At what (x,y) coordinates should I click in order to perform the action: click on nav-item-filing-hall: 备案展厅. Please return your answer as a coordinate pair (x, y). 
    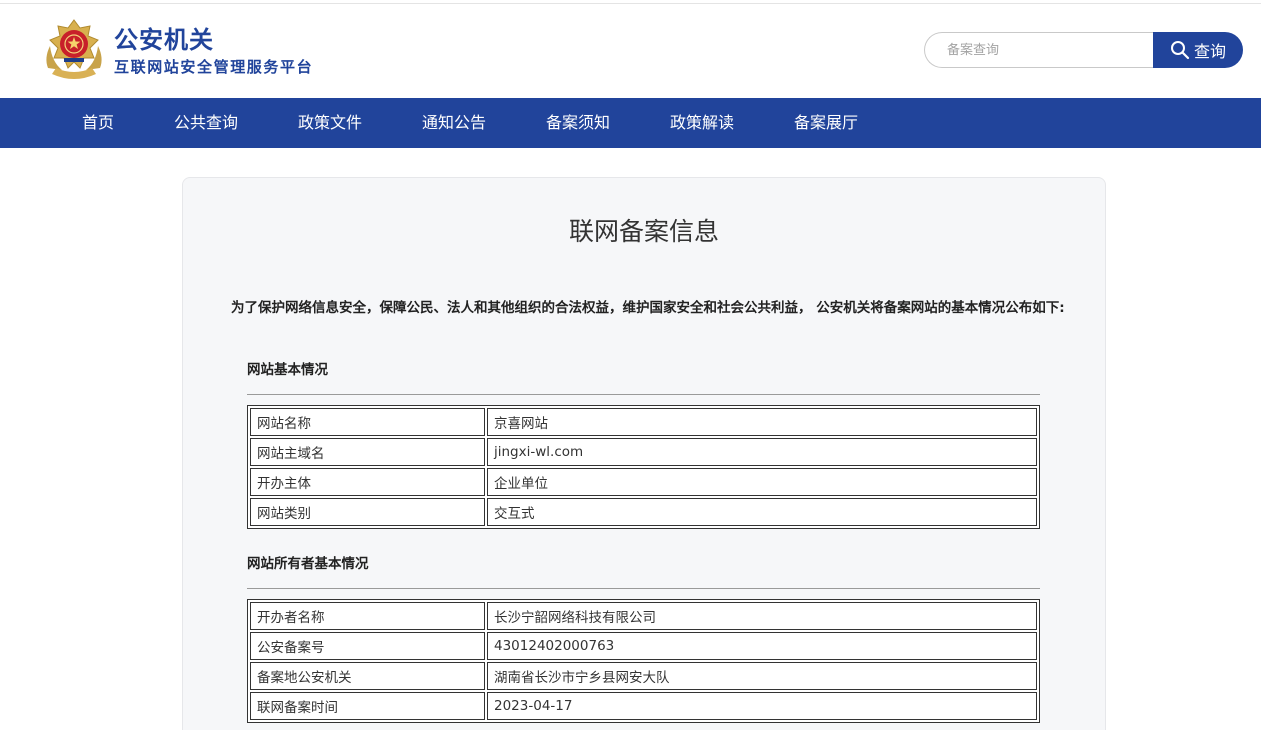
    Looking at the image, I should click on (826, 123).